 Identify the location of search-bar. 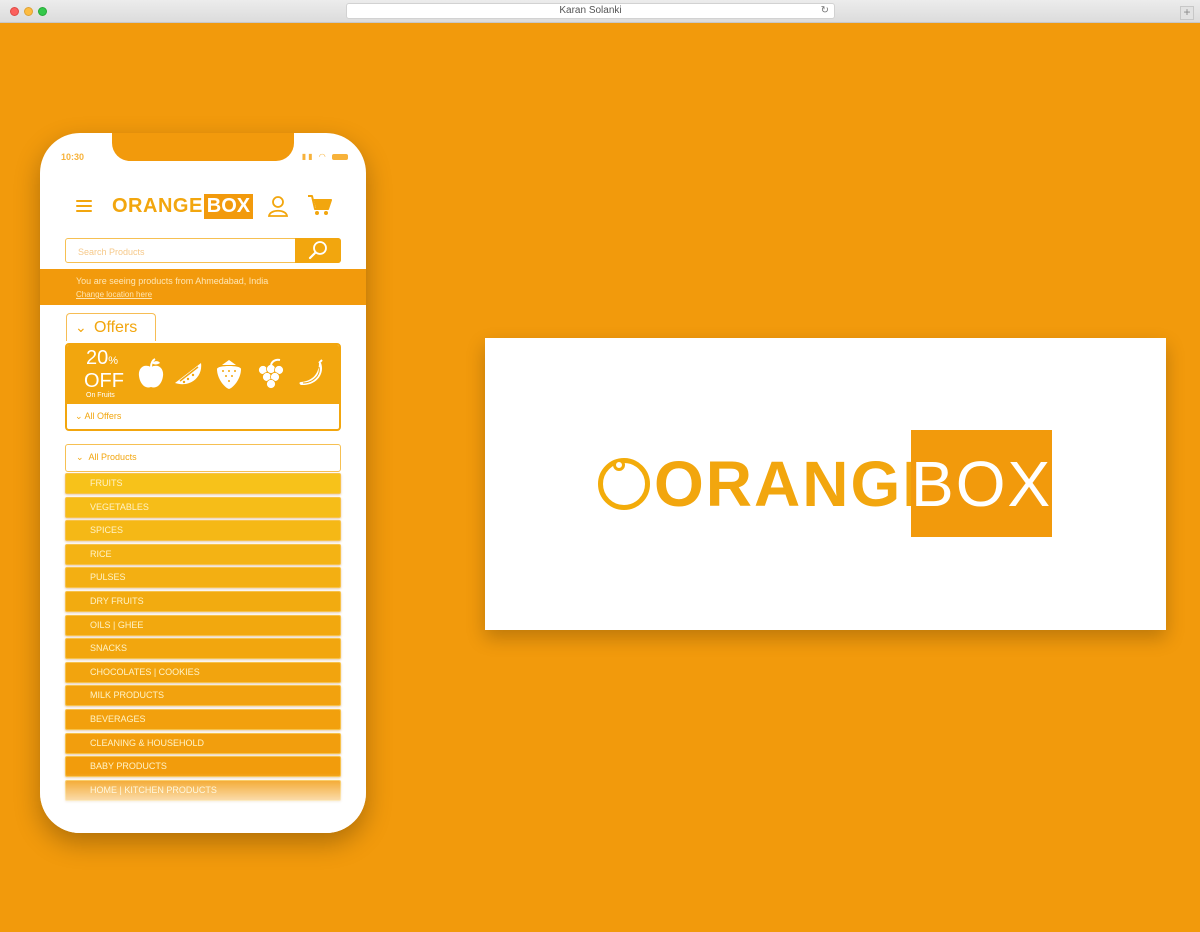
(203, 251).